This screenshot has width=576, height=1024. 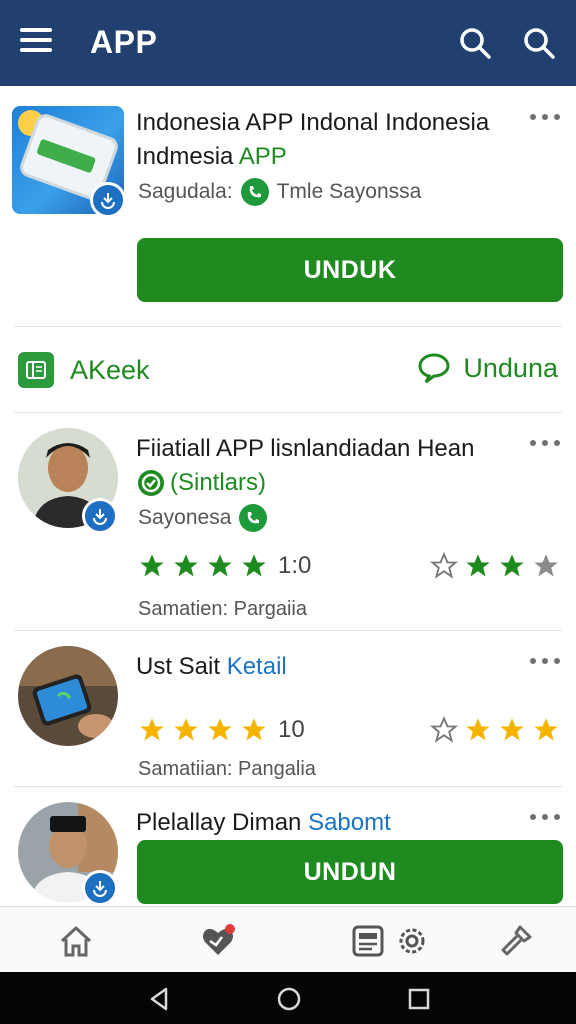 I want to click on heart-notification-icon, so click(x=218, y=941).